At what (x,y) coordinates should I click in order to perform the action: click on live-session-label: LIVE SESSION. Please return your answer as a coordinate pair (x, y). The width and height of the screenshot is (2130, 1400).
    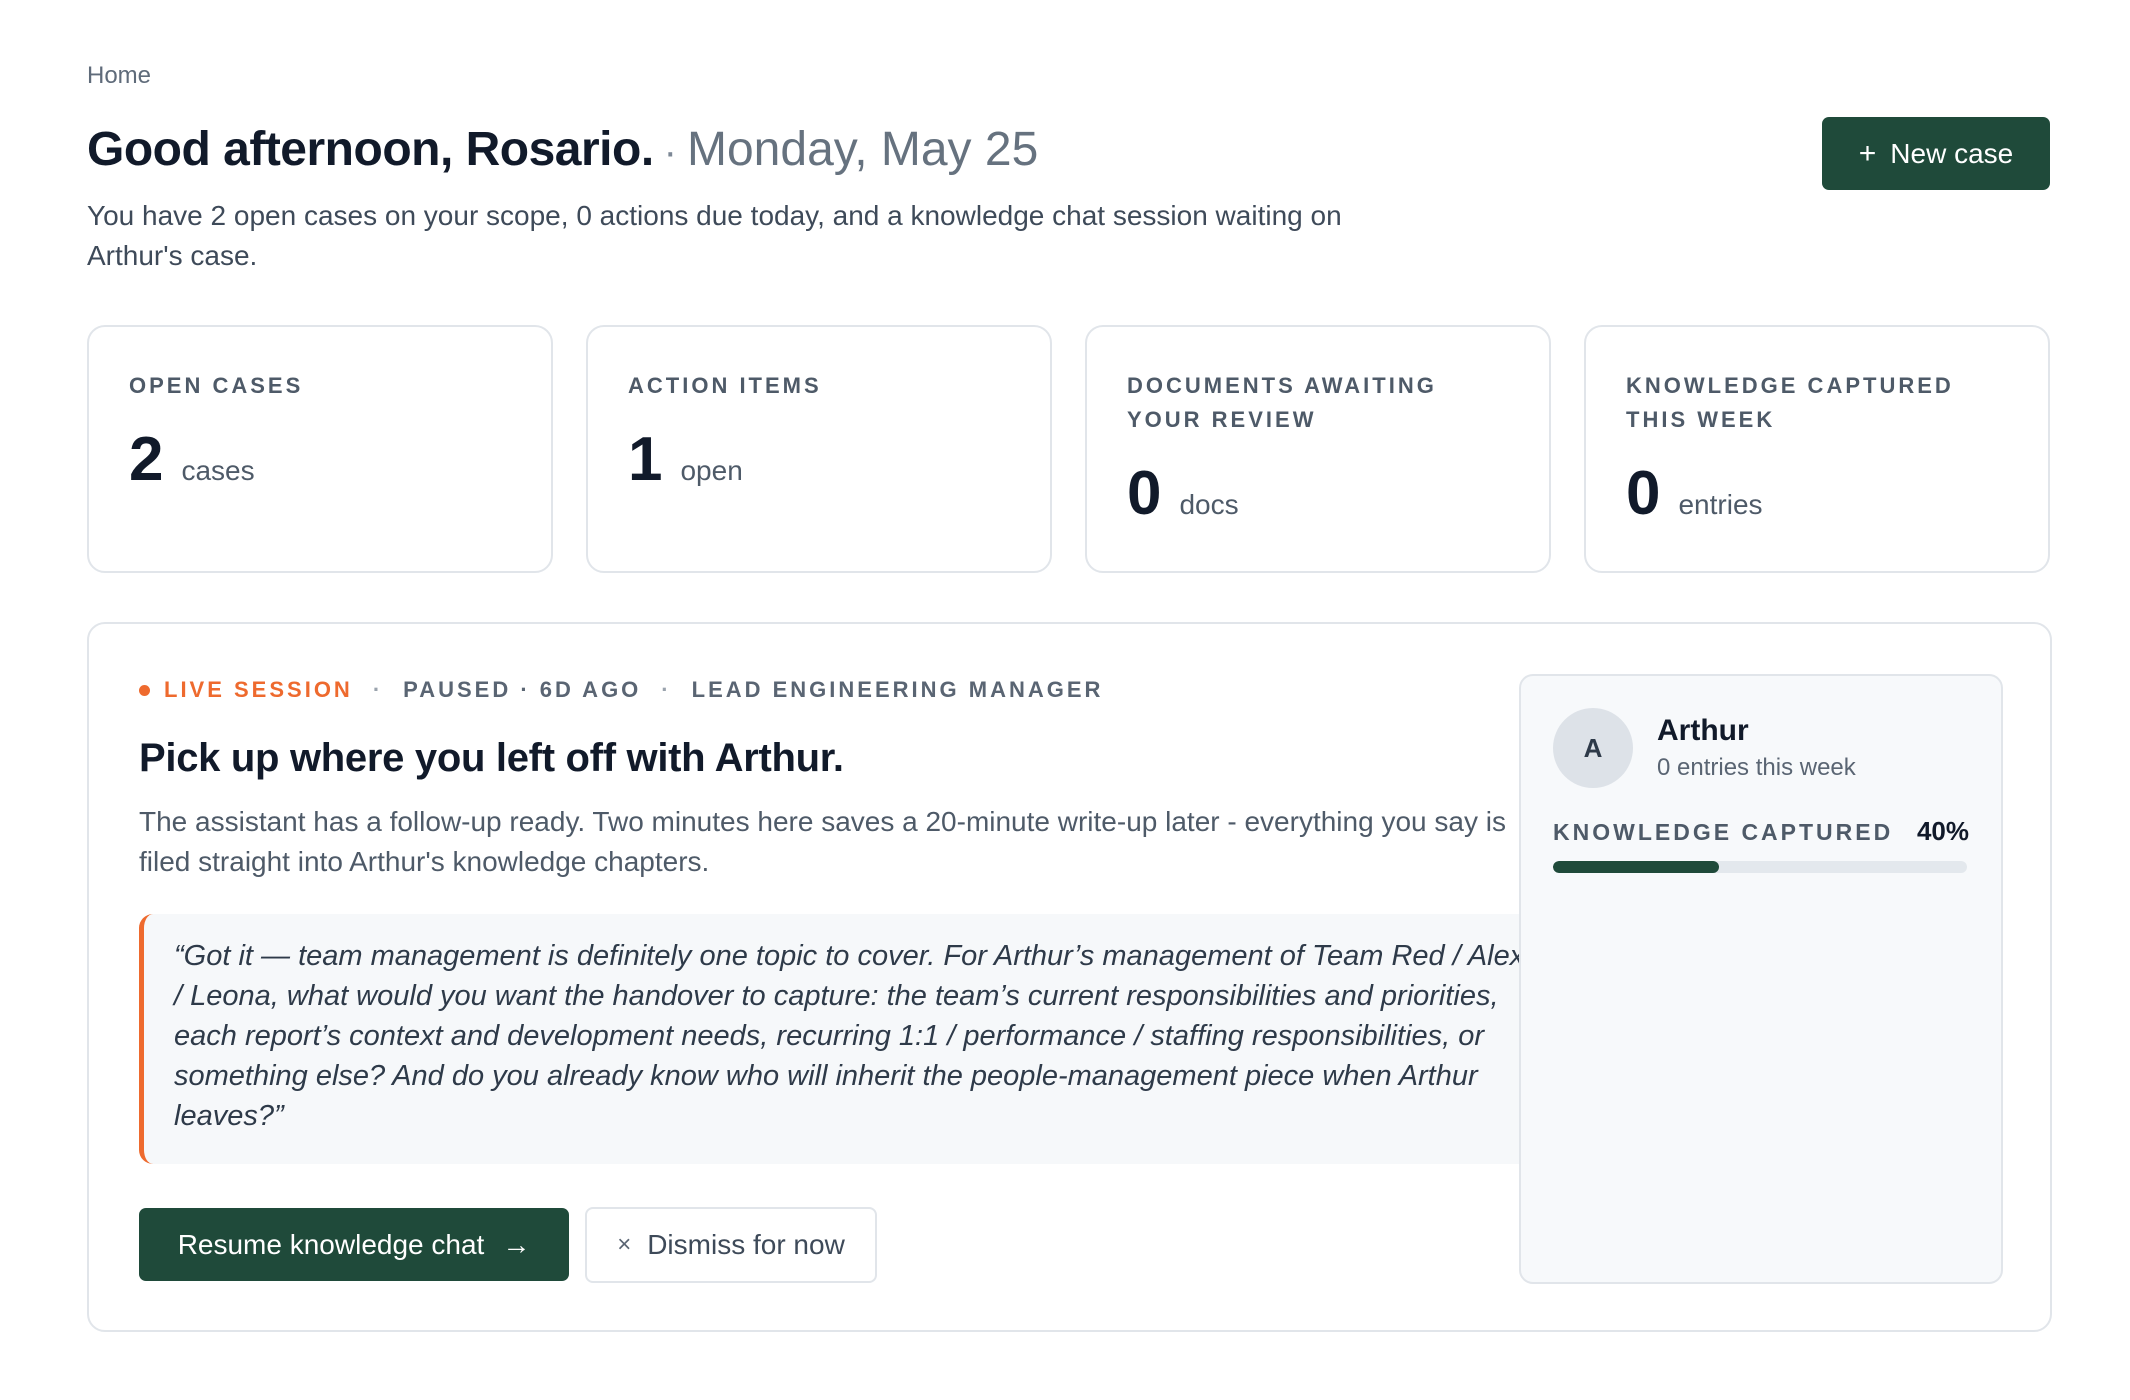
    Looking at the image, I should click on (258, 689).